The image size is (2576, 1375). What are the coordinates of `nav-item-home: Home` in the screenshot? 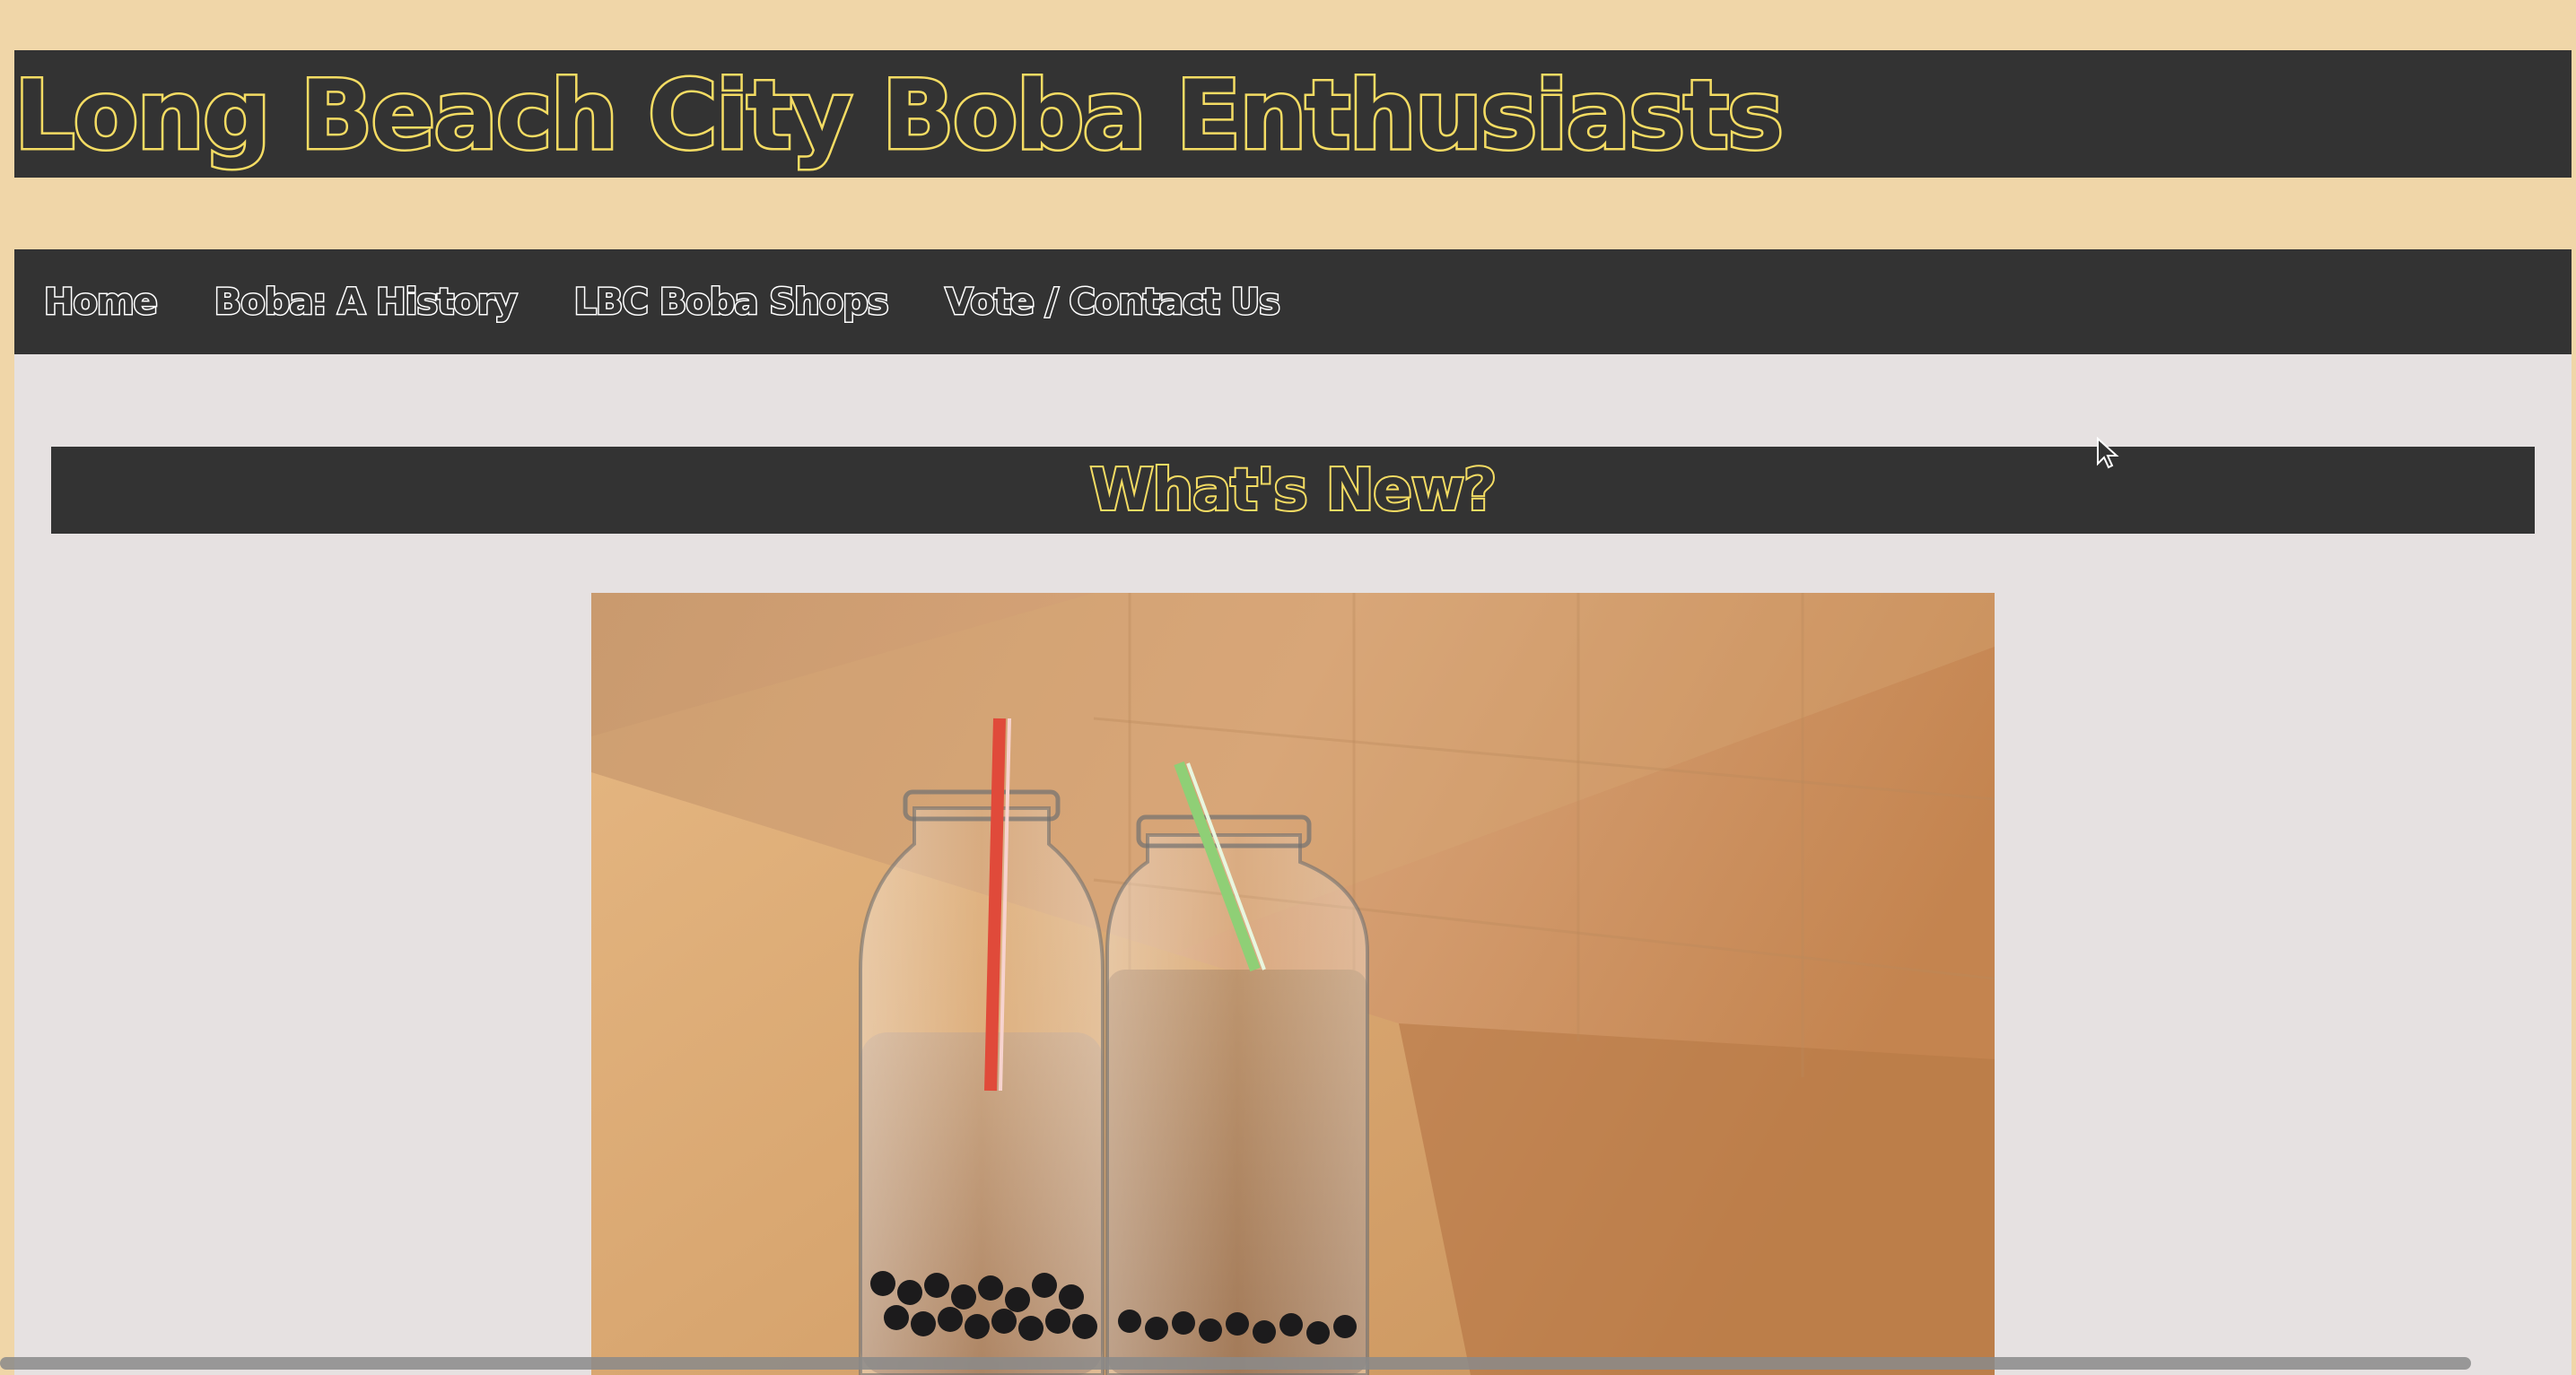 It's located at (101, 302).